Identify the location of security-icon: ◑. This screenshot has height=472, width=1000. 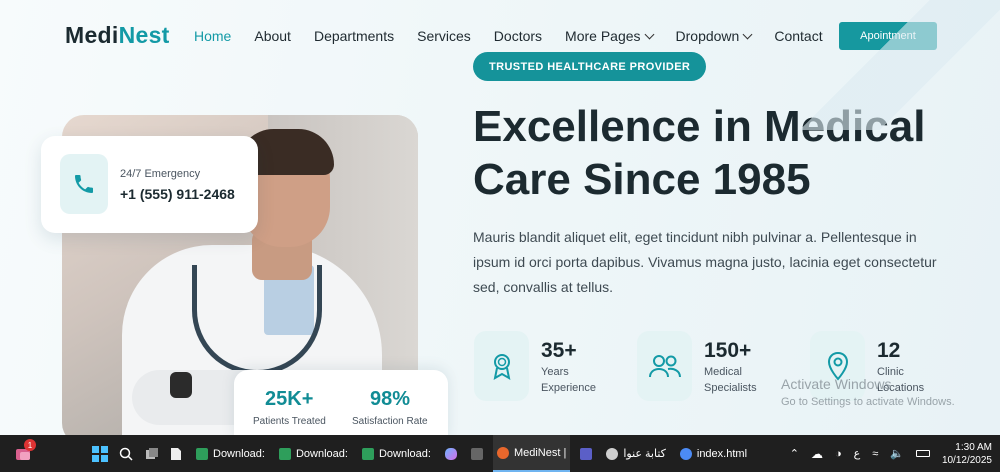
(838, 454).